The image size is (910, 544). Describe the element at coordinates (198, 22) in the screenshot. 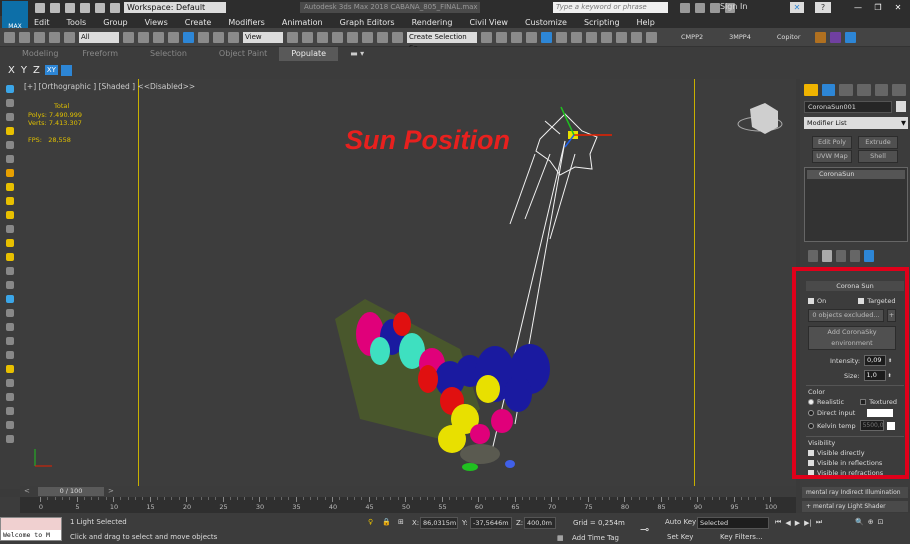

I see `menu-create: Create` at that location.